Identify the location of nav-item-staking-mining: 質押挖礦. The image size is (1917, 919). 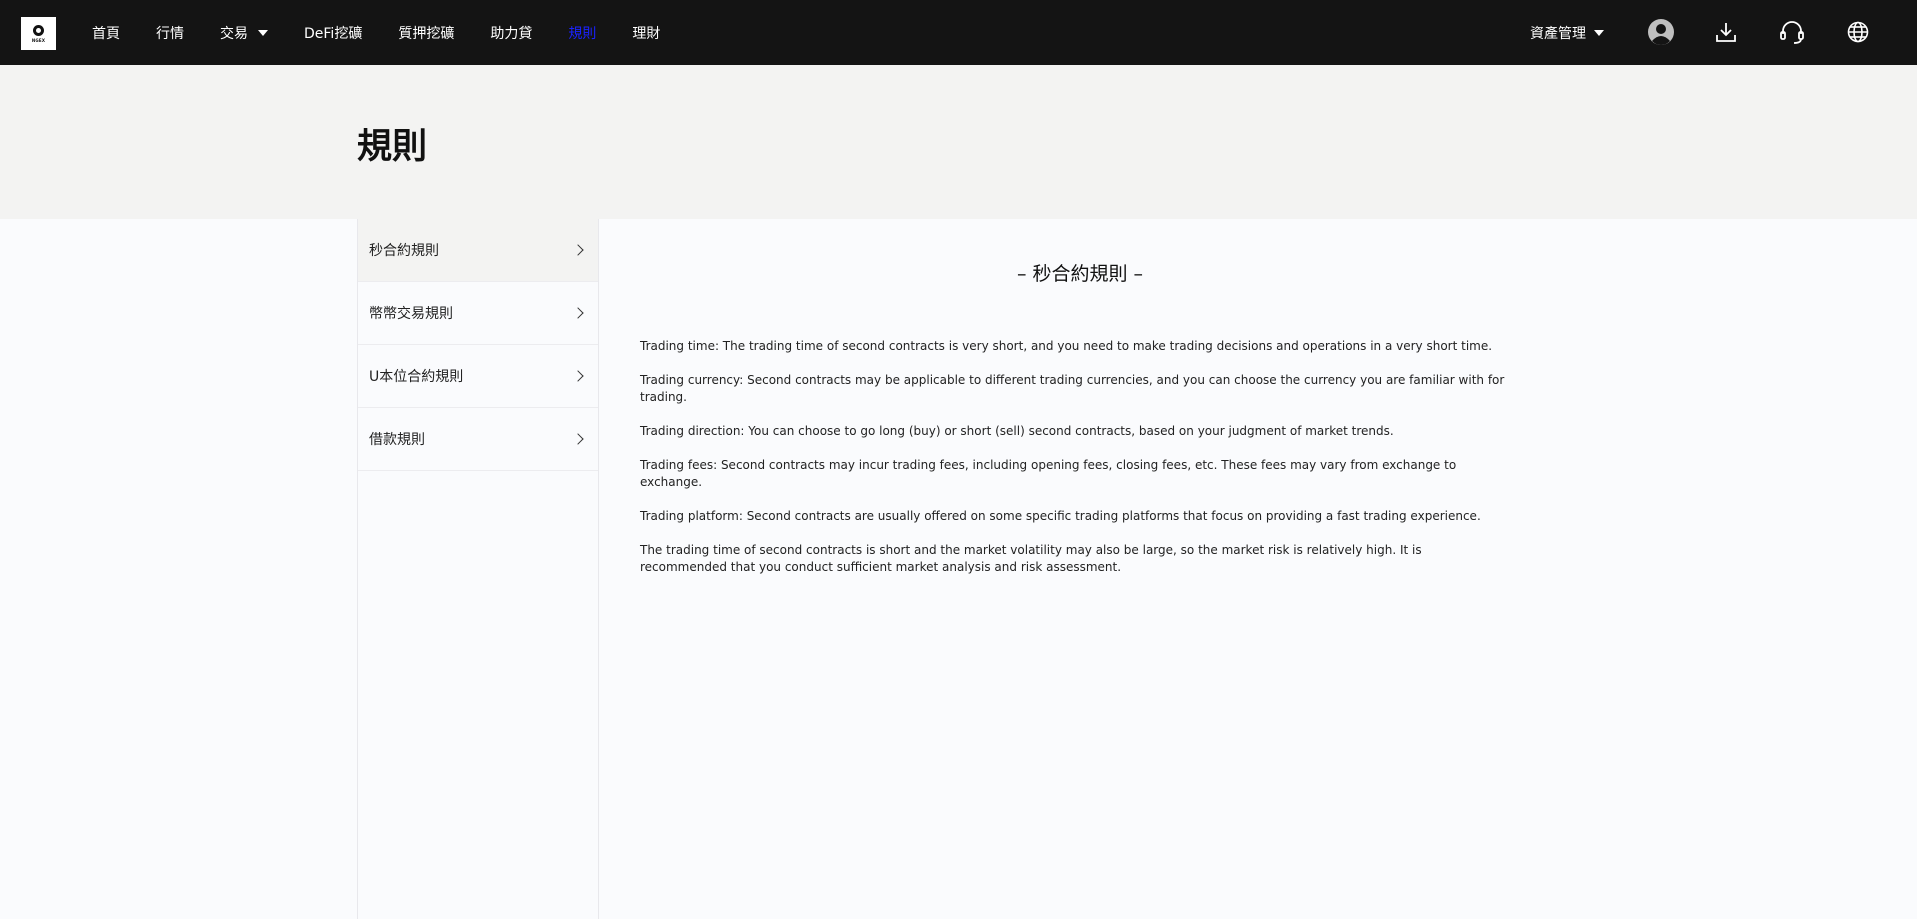
(426, 33).